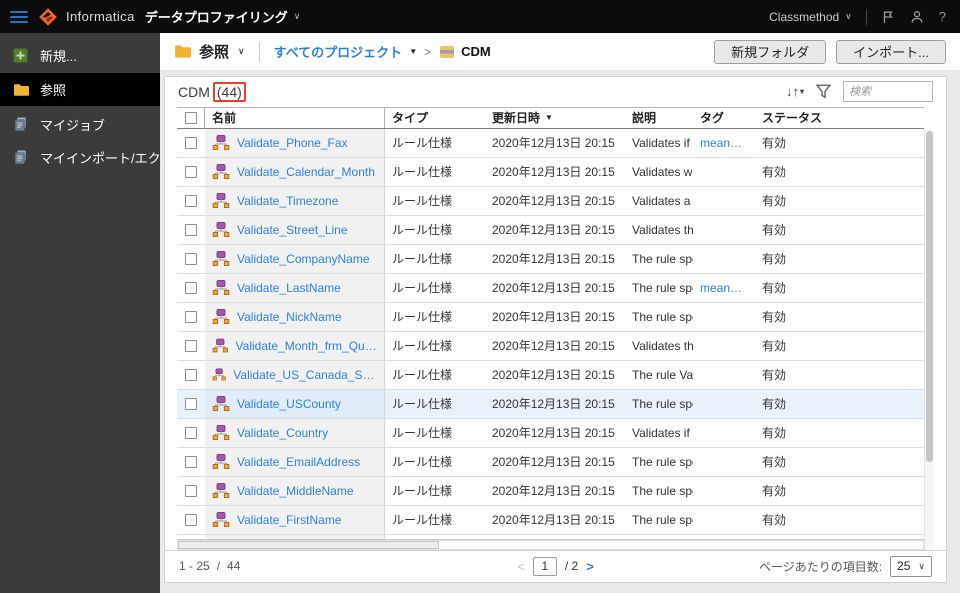  Describe the element at coordinates (544, 566) in the screenshot. I see `page-number-input: 1` at that location.